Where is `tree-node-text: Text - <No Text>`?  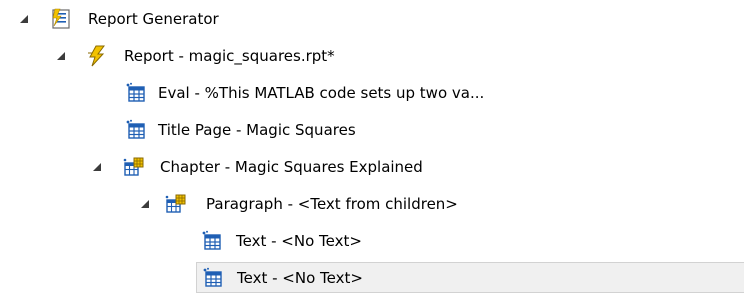
tree-node-text: Text - <No Text> is located at coordinates (372, 241).